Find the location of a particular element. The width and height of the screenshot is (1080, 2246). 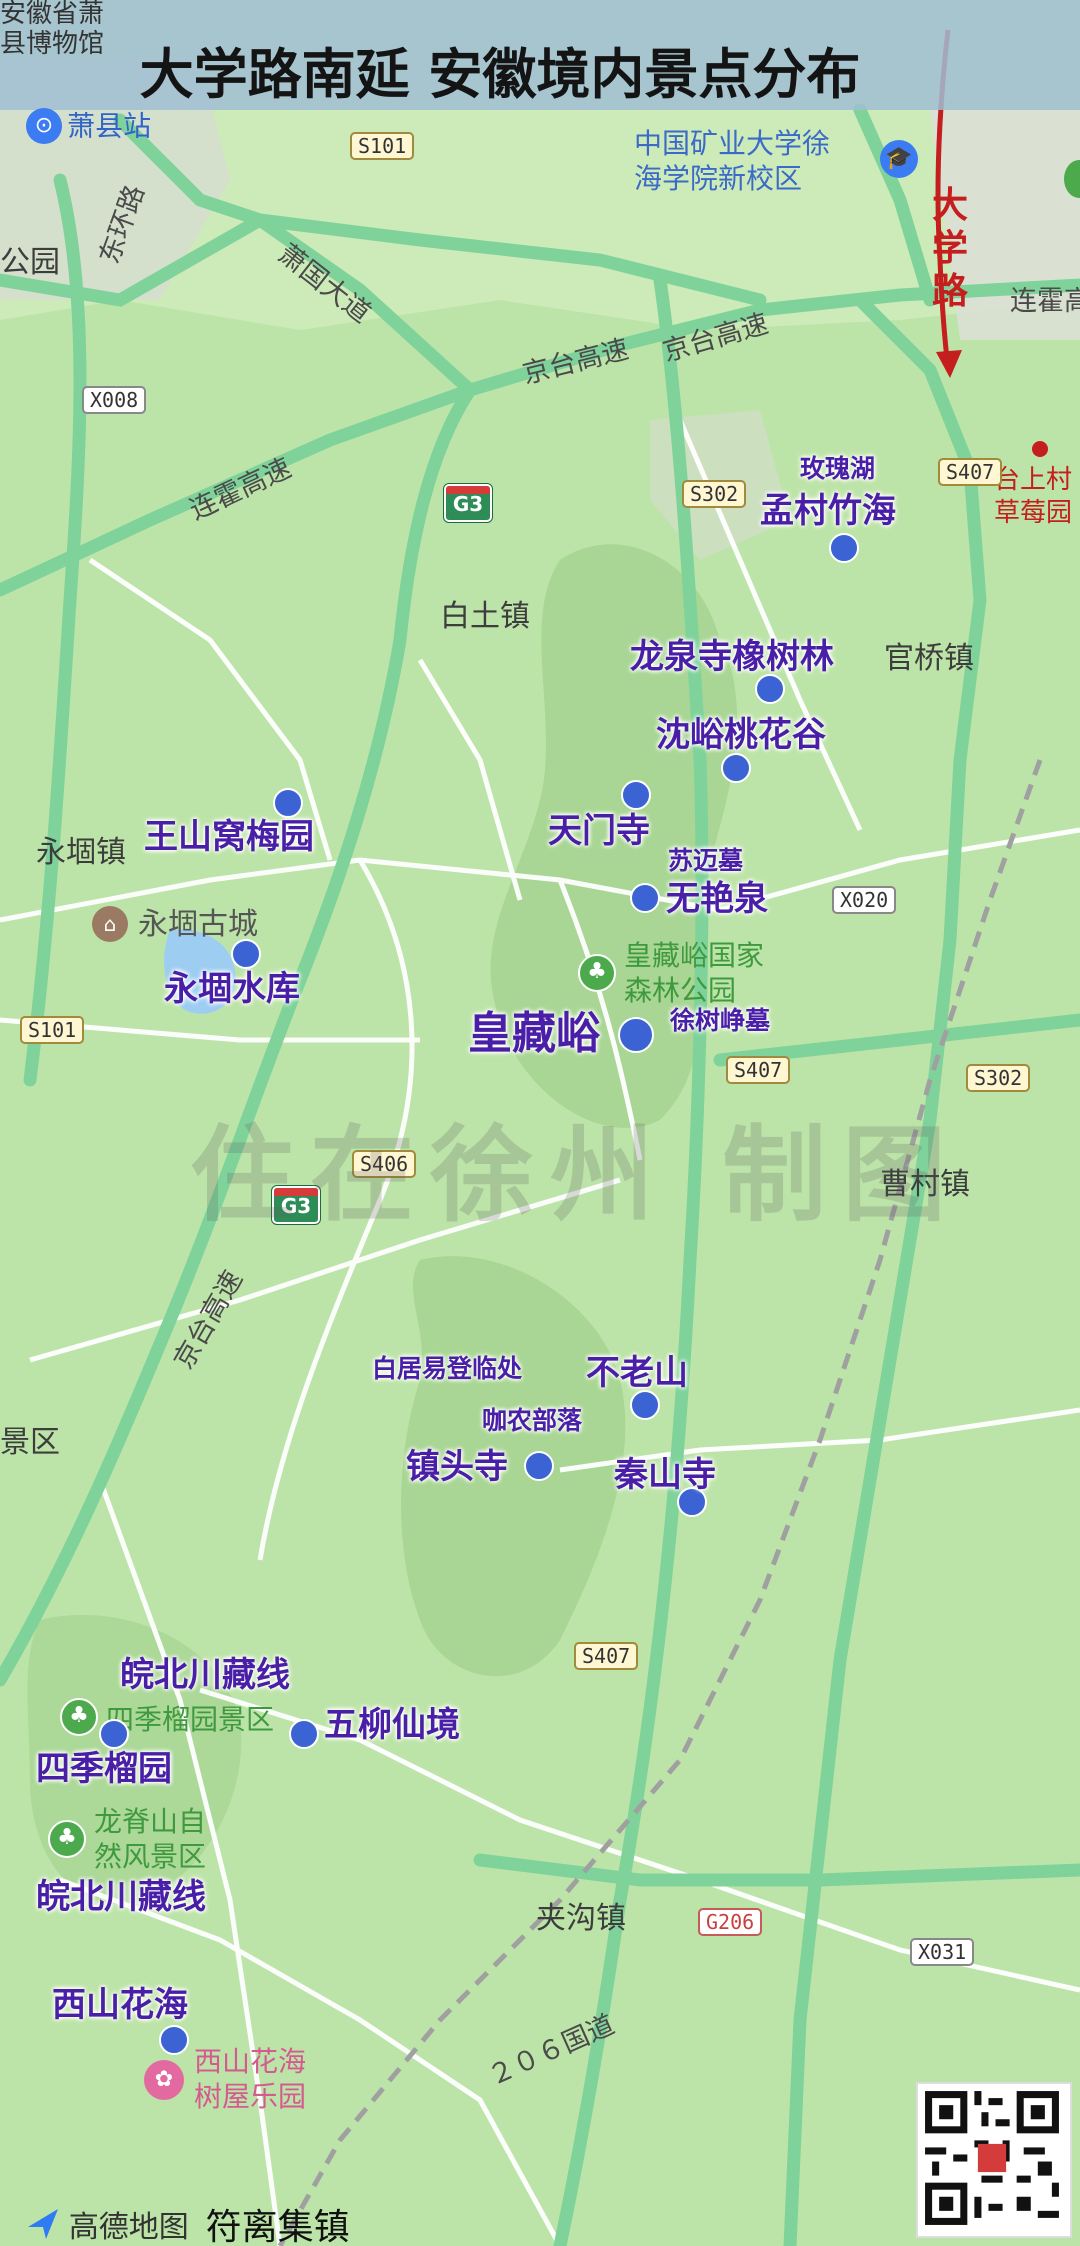

spot-wuliu: 五柳仙境 is located at coordinates (392, 1725).